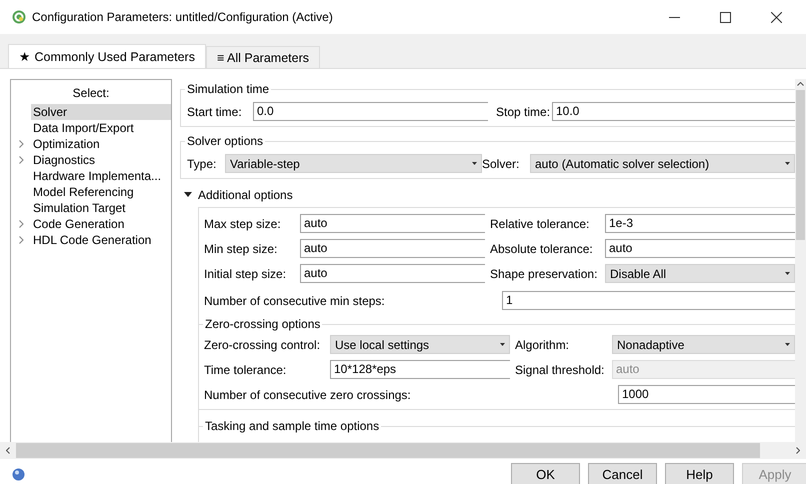  What do you see at coordinates (673, 111) in the screenshot?
I see `input-field: 10.0` at bounding box center [673, 111].